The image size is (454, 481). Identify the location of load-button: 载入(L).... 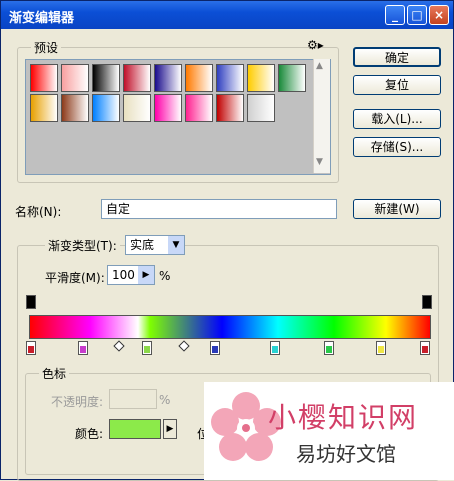
(397, 119).